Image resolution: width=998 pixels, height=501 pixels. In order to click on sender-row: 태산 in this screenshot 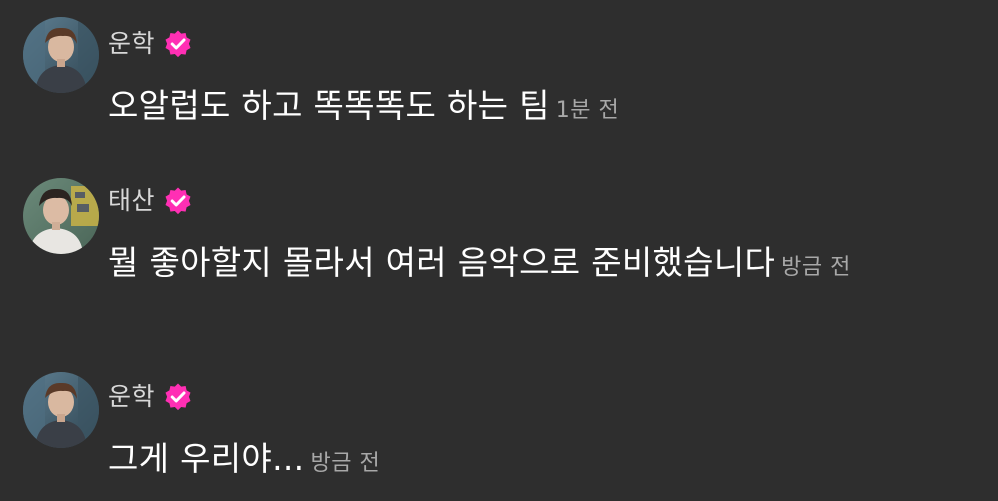, I will do `click(150, 201)`.